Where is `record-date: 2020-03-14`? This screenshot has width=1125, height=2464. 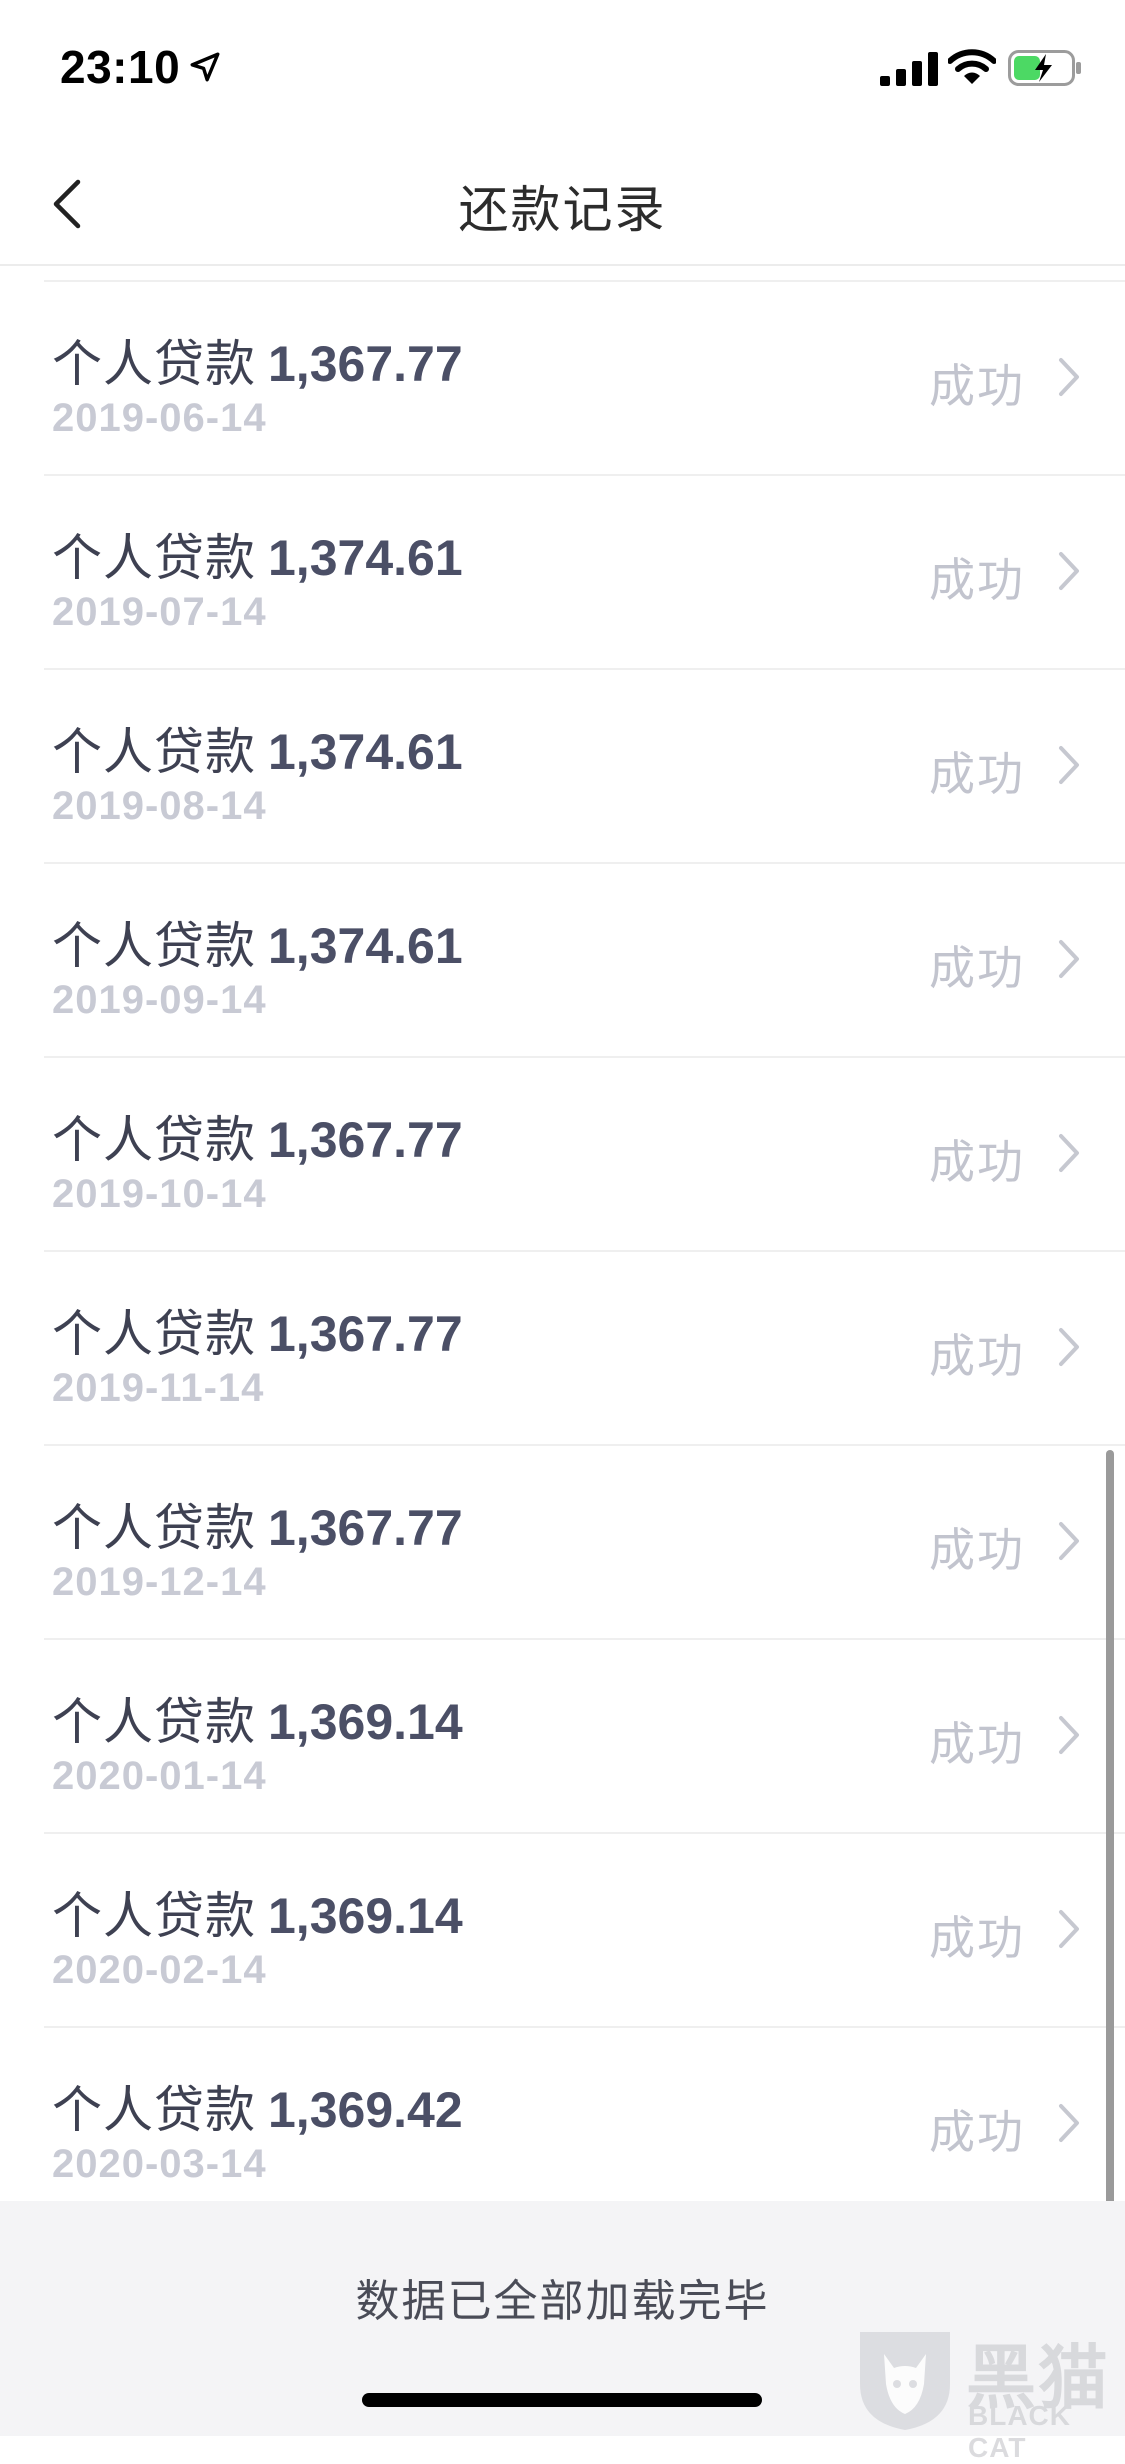 record-date: 2020-03-14 is located at coordinates (159, 2164).